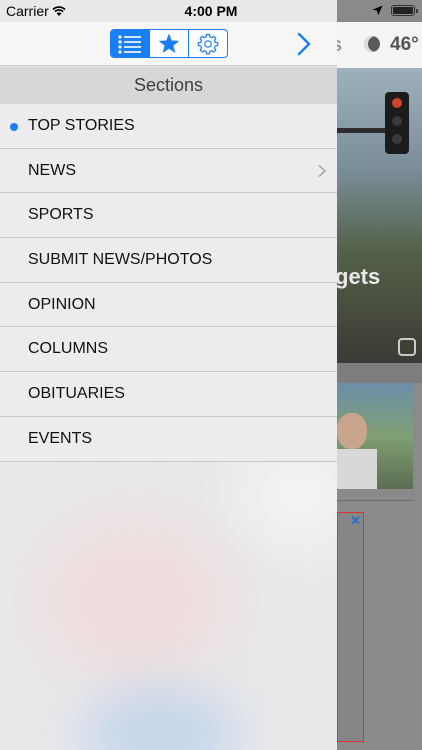  What do you see at coordinates (404, 44) in the screenshot?
I see `weather-temperature: 46°` at bounding box center [404, 44].